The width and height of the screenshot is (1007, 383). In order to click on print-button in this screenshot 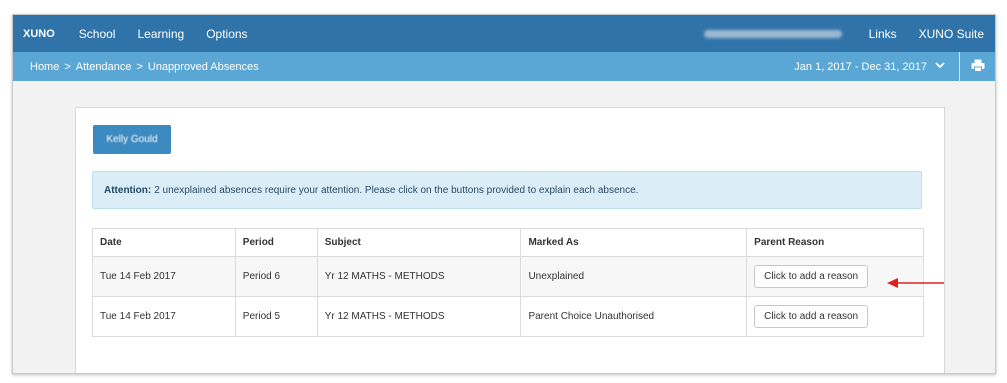, I will do `click(977, 66)`.